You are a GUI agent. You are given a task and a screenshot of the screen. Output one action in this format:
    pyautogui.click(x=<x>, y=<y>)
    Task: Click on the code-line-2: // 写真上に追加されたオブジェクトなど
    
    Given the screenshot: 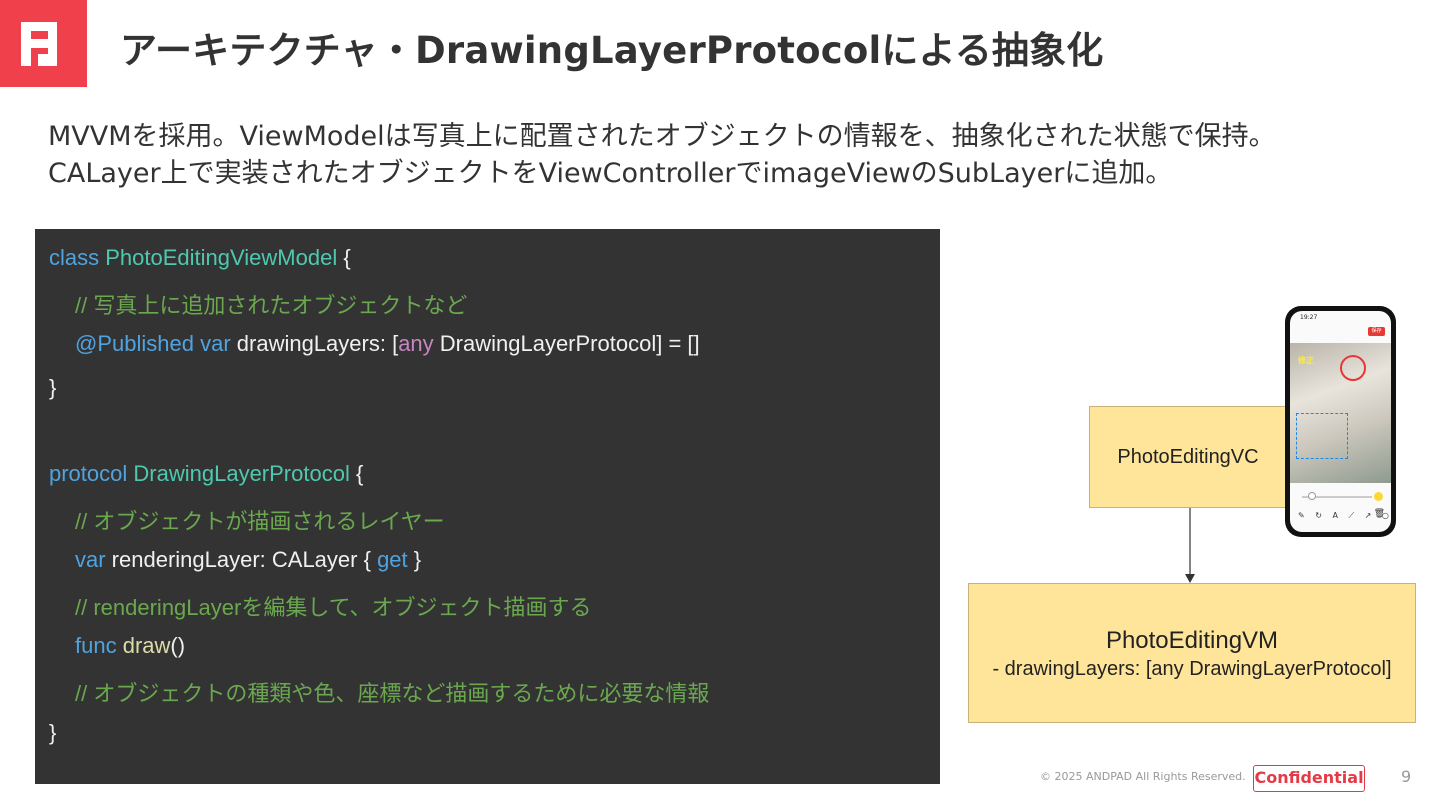 What is the action you would take?
    pyautogui.click(x=271, y=305)
    